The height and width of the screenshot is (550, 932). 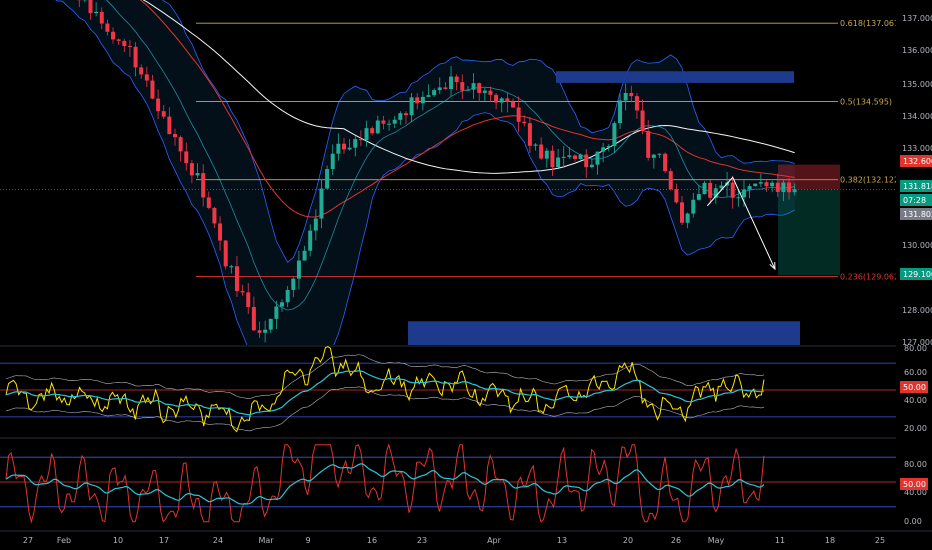 I want to click on time-tick-label: Feb, so click(x=64, y=540).